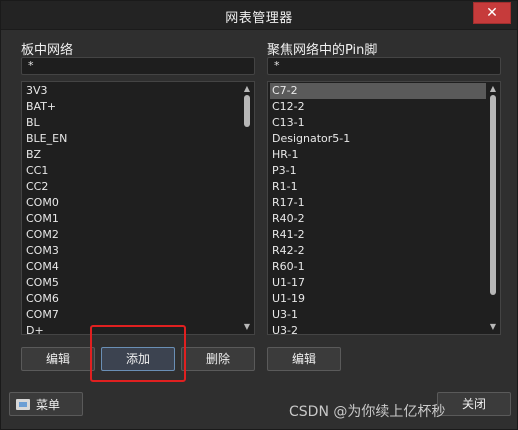  I want to click on net-list-item: BZ, so click(132, 155).